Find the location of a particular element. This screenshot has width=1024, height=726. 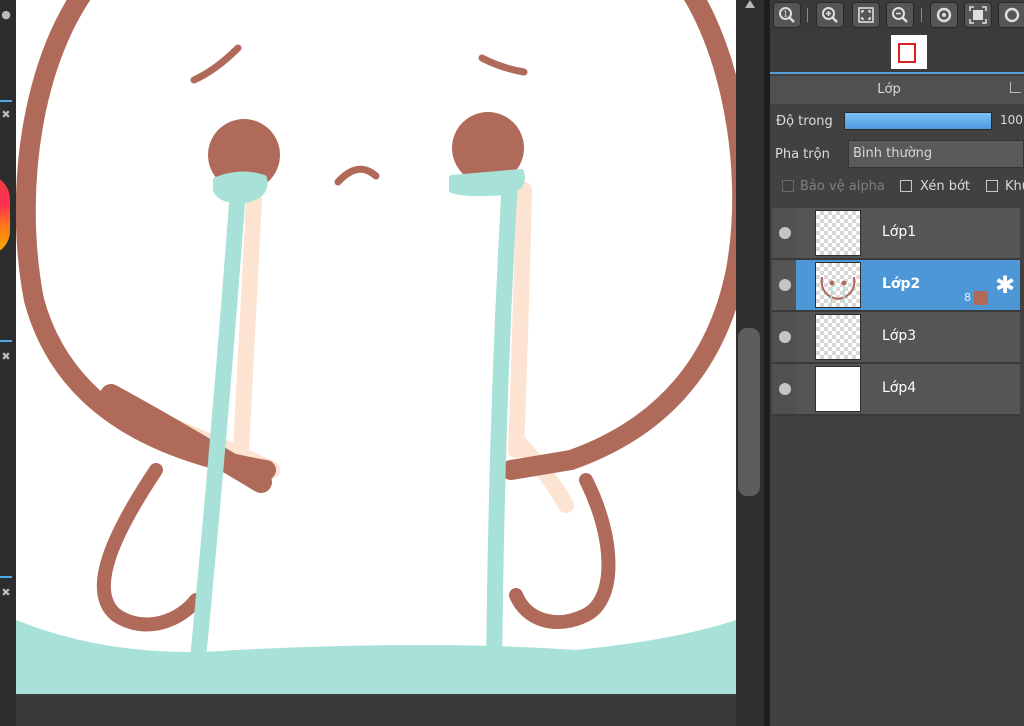

layer-clip-count: 8 is located at coordinates (967, 297).